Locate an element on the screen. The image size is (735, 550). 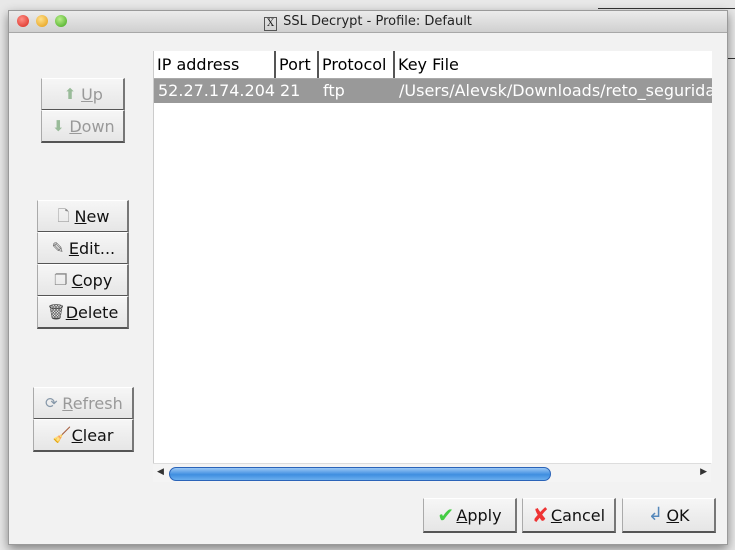
cell-port: 21 is located at coordinates (290, 90).